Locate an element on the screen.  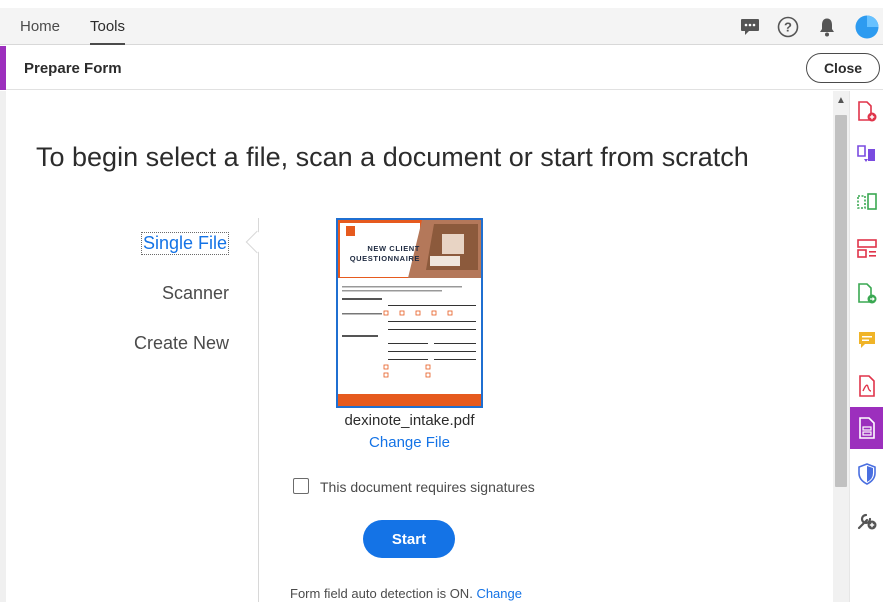
auto-detection-text: Form field auto detection is ON. is located at coordinates (381, 593).